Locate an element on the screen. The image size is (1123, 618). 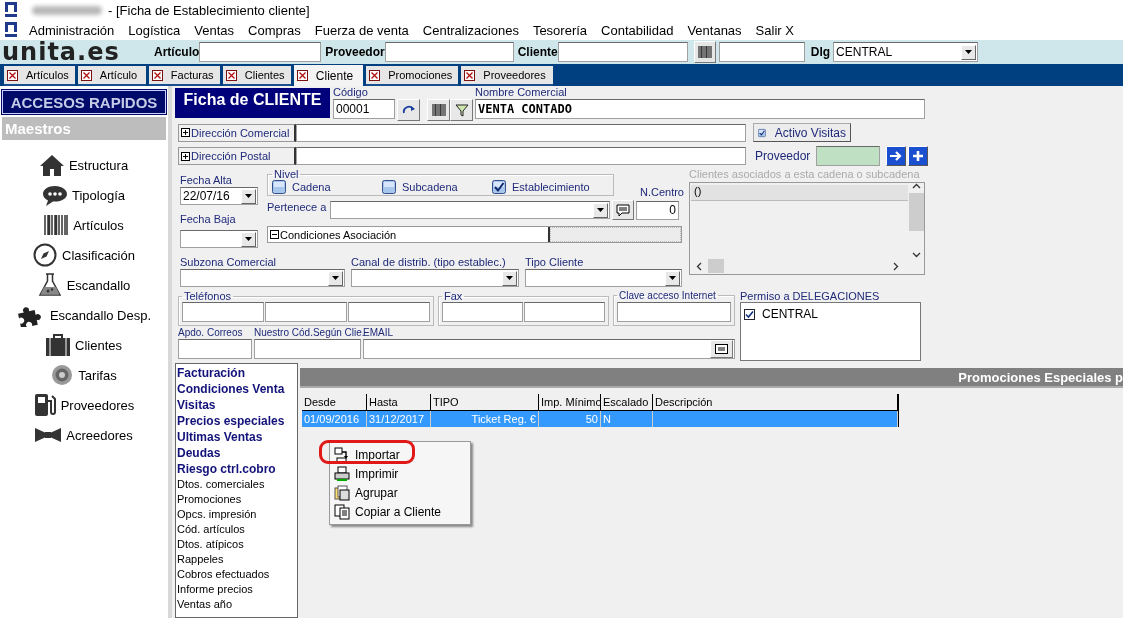
checkbox-button: Activo Visitas is located at coordinates (802, 132).